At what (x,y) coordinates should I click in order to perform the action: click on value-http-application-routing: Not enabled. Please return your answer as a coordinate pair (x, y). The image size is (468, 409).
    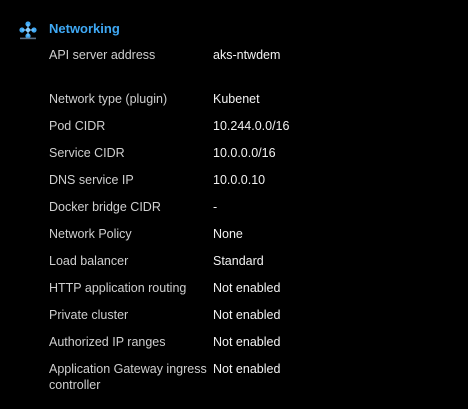
    Looking at the image, I should click on (247, 288).